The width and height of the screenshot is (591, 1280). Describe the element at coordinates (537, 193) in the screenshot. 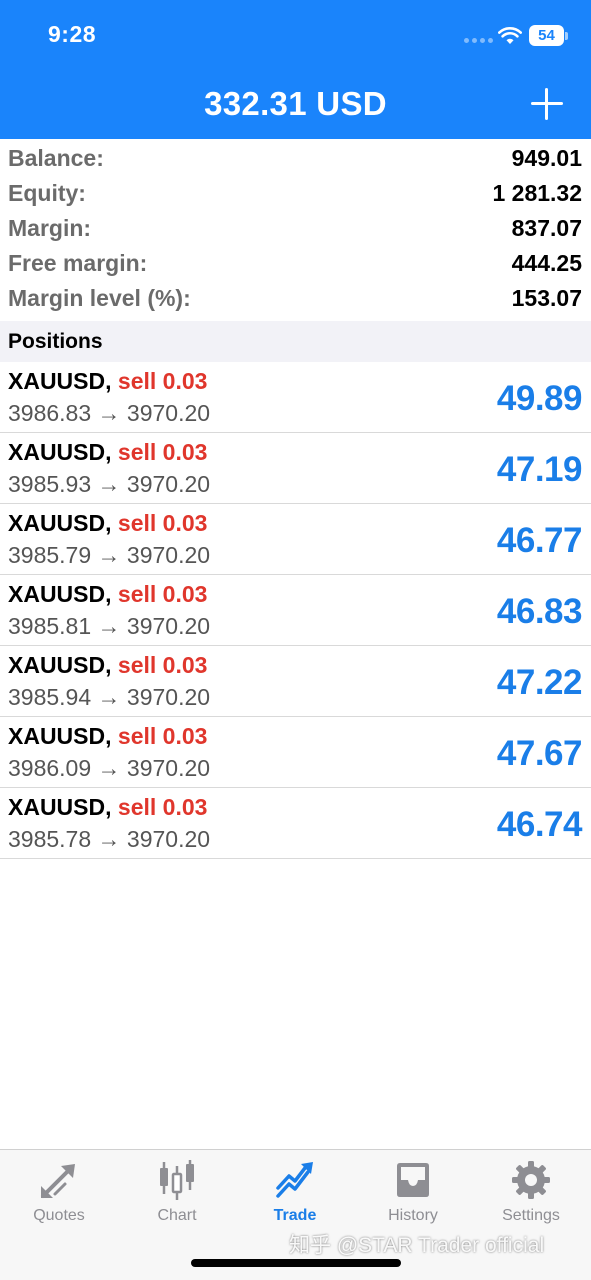

I see `equity-value: 1 281.32` at that location.